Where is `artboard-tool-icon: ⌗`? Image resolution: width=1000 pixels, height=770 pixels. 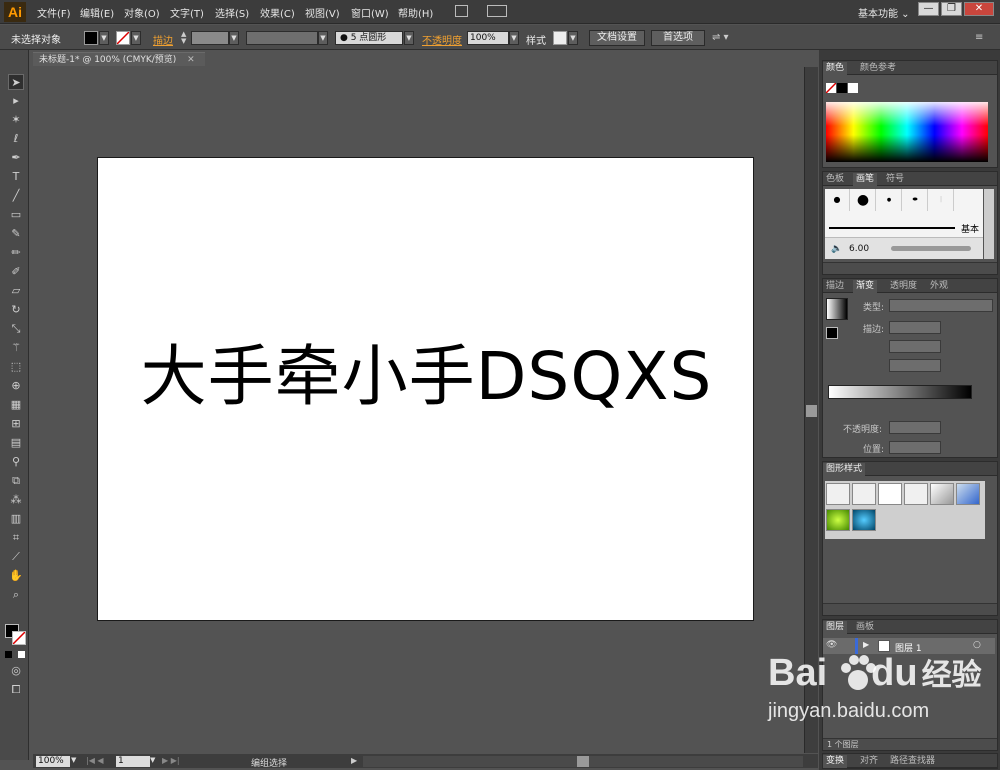 artboard-tool-icon: ⌗ is located at coordinates (16, 538).